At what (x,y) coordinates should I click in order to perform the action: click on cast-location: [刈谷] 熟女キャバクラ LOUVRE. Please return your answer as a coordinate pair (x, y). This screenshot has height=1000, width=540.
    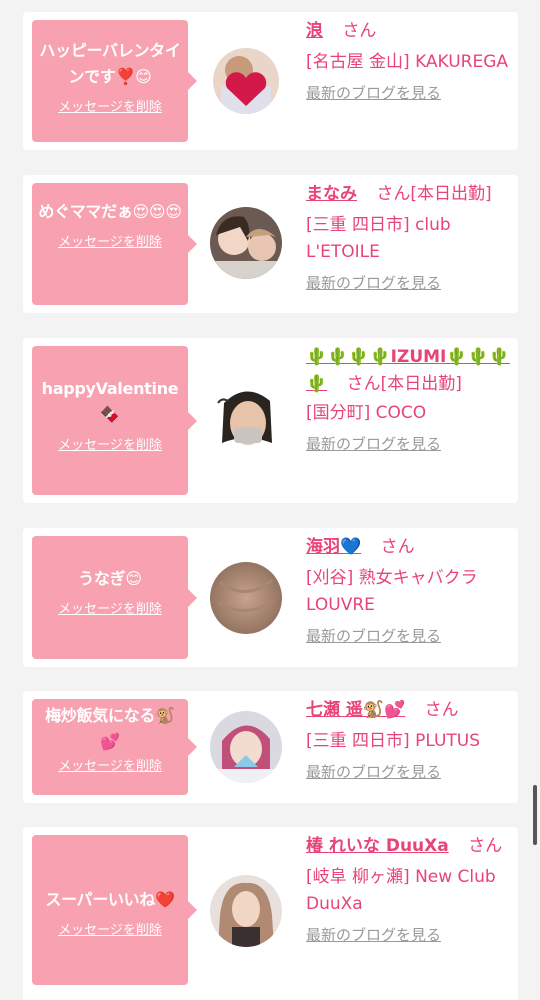
    Looking at the image, I should click on (392, 591).